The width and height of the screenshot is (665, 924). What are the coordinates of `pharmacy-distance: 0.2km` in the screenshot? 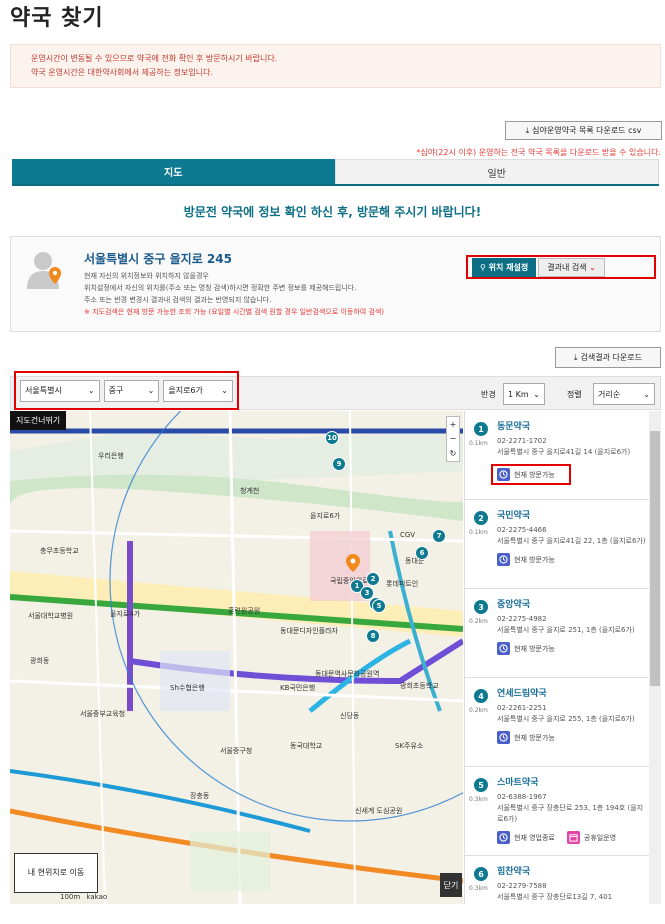 It's located at (478, 621).